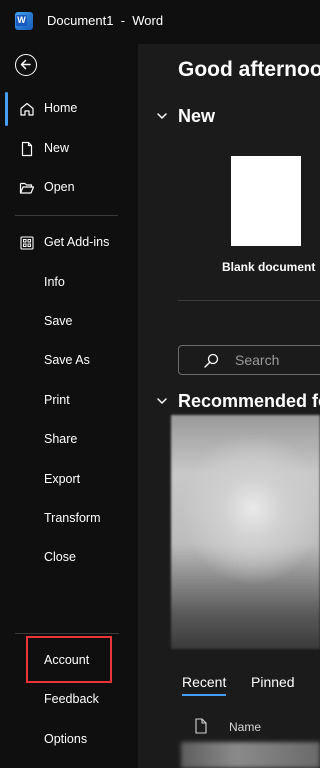 The height and width of the screenshot is (768, 320). I want to click on sidebar-item-get-add-ins: Get Add-ins, so click(69, 243).